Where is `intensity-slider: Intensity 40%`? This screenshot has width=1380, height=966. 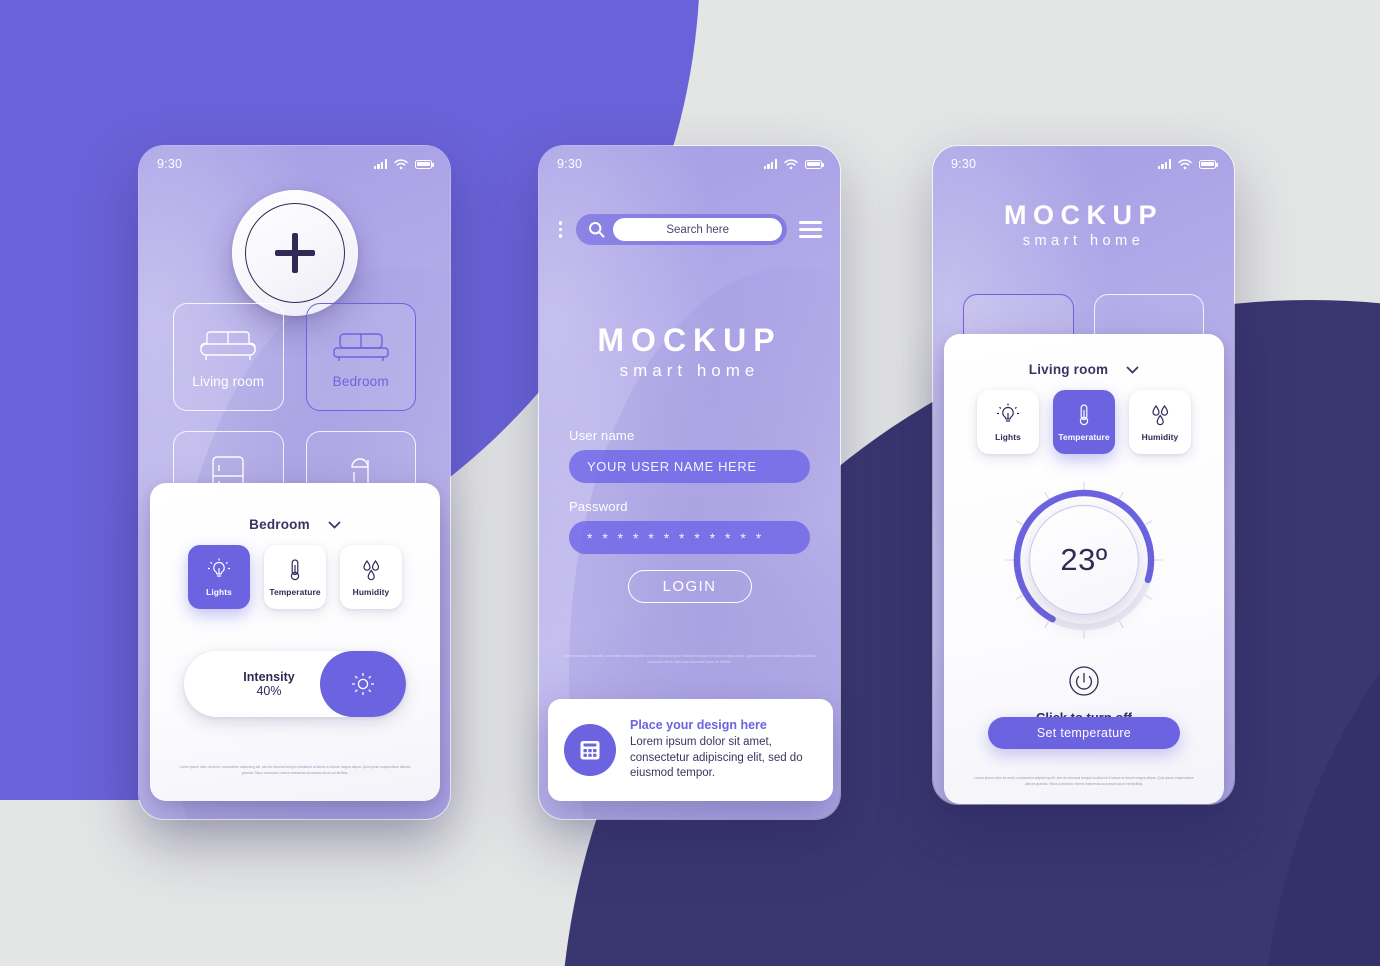
intensity-slider: Intensity 40% is located at coordinates (295, 684).